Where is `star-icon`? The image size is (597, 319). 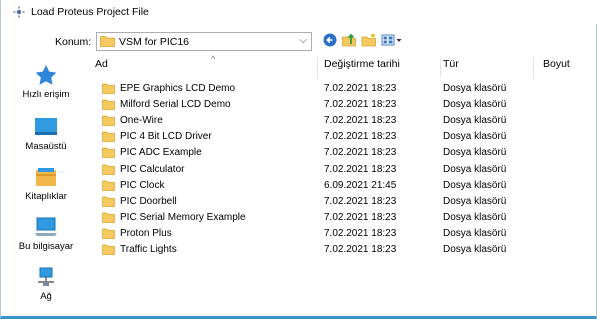
star-icon is located at coordinates (46, 75).